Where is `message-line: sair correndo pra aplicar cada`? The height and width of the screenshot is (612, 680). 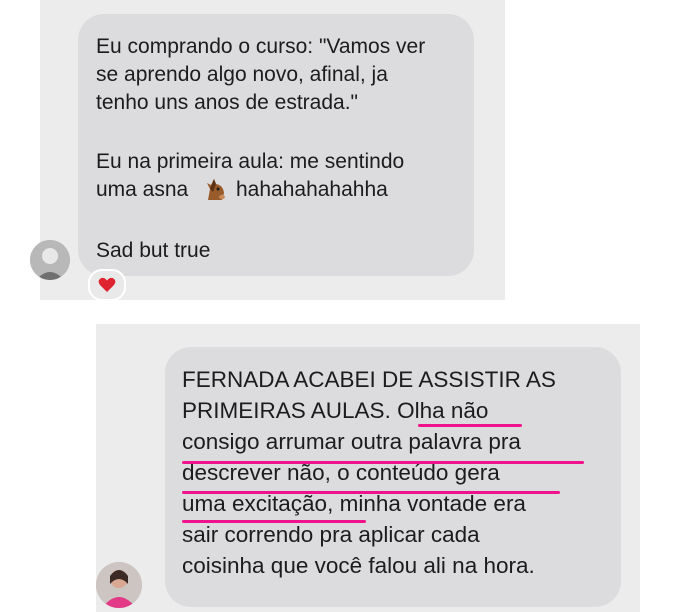
message-line: sair correndo pra aplicar cada is located at coordinates (331, 534).